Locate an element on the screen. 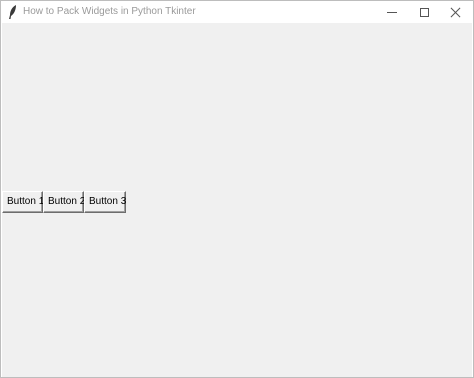 This screenshot has height=378, width=474. maximize-icon is located at coordinates (424, 12).